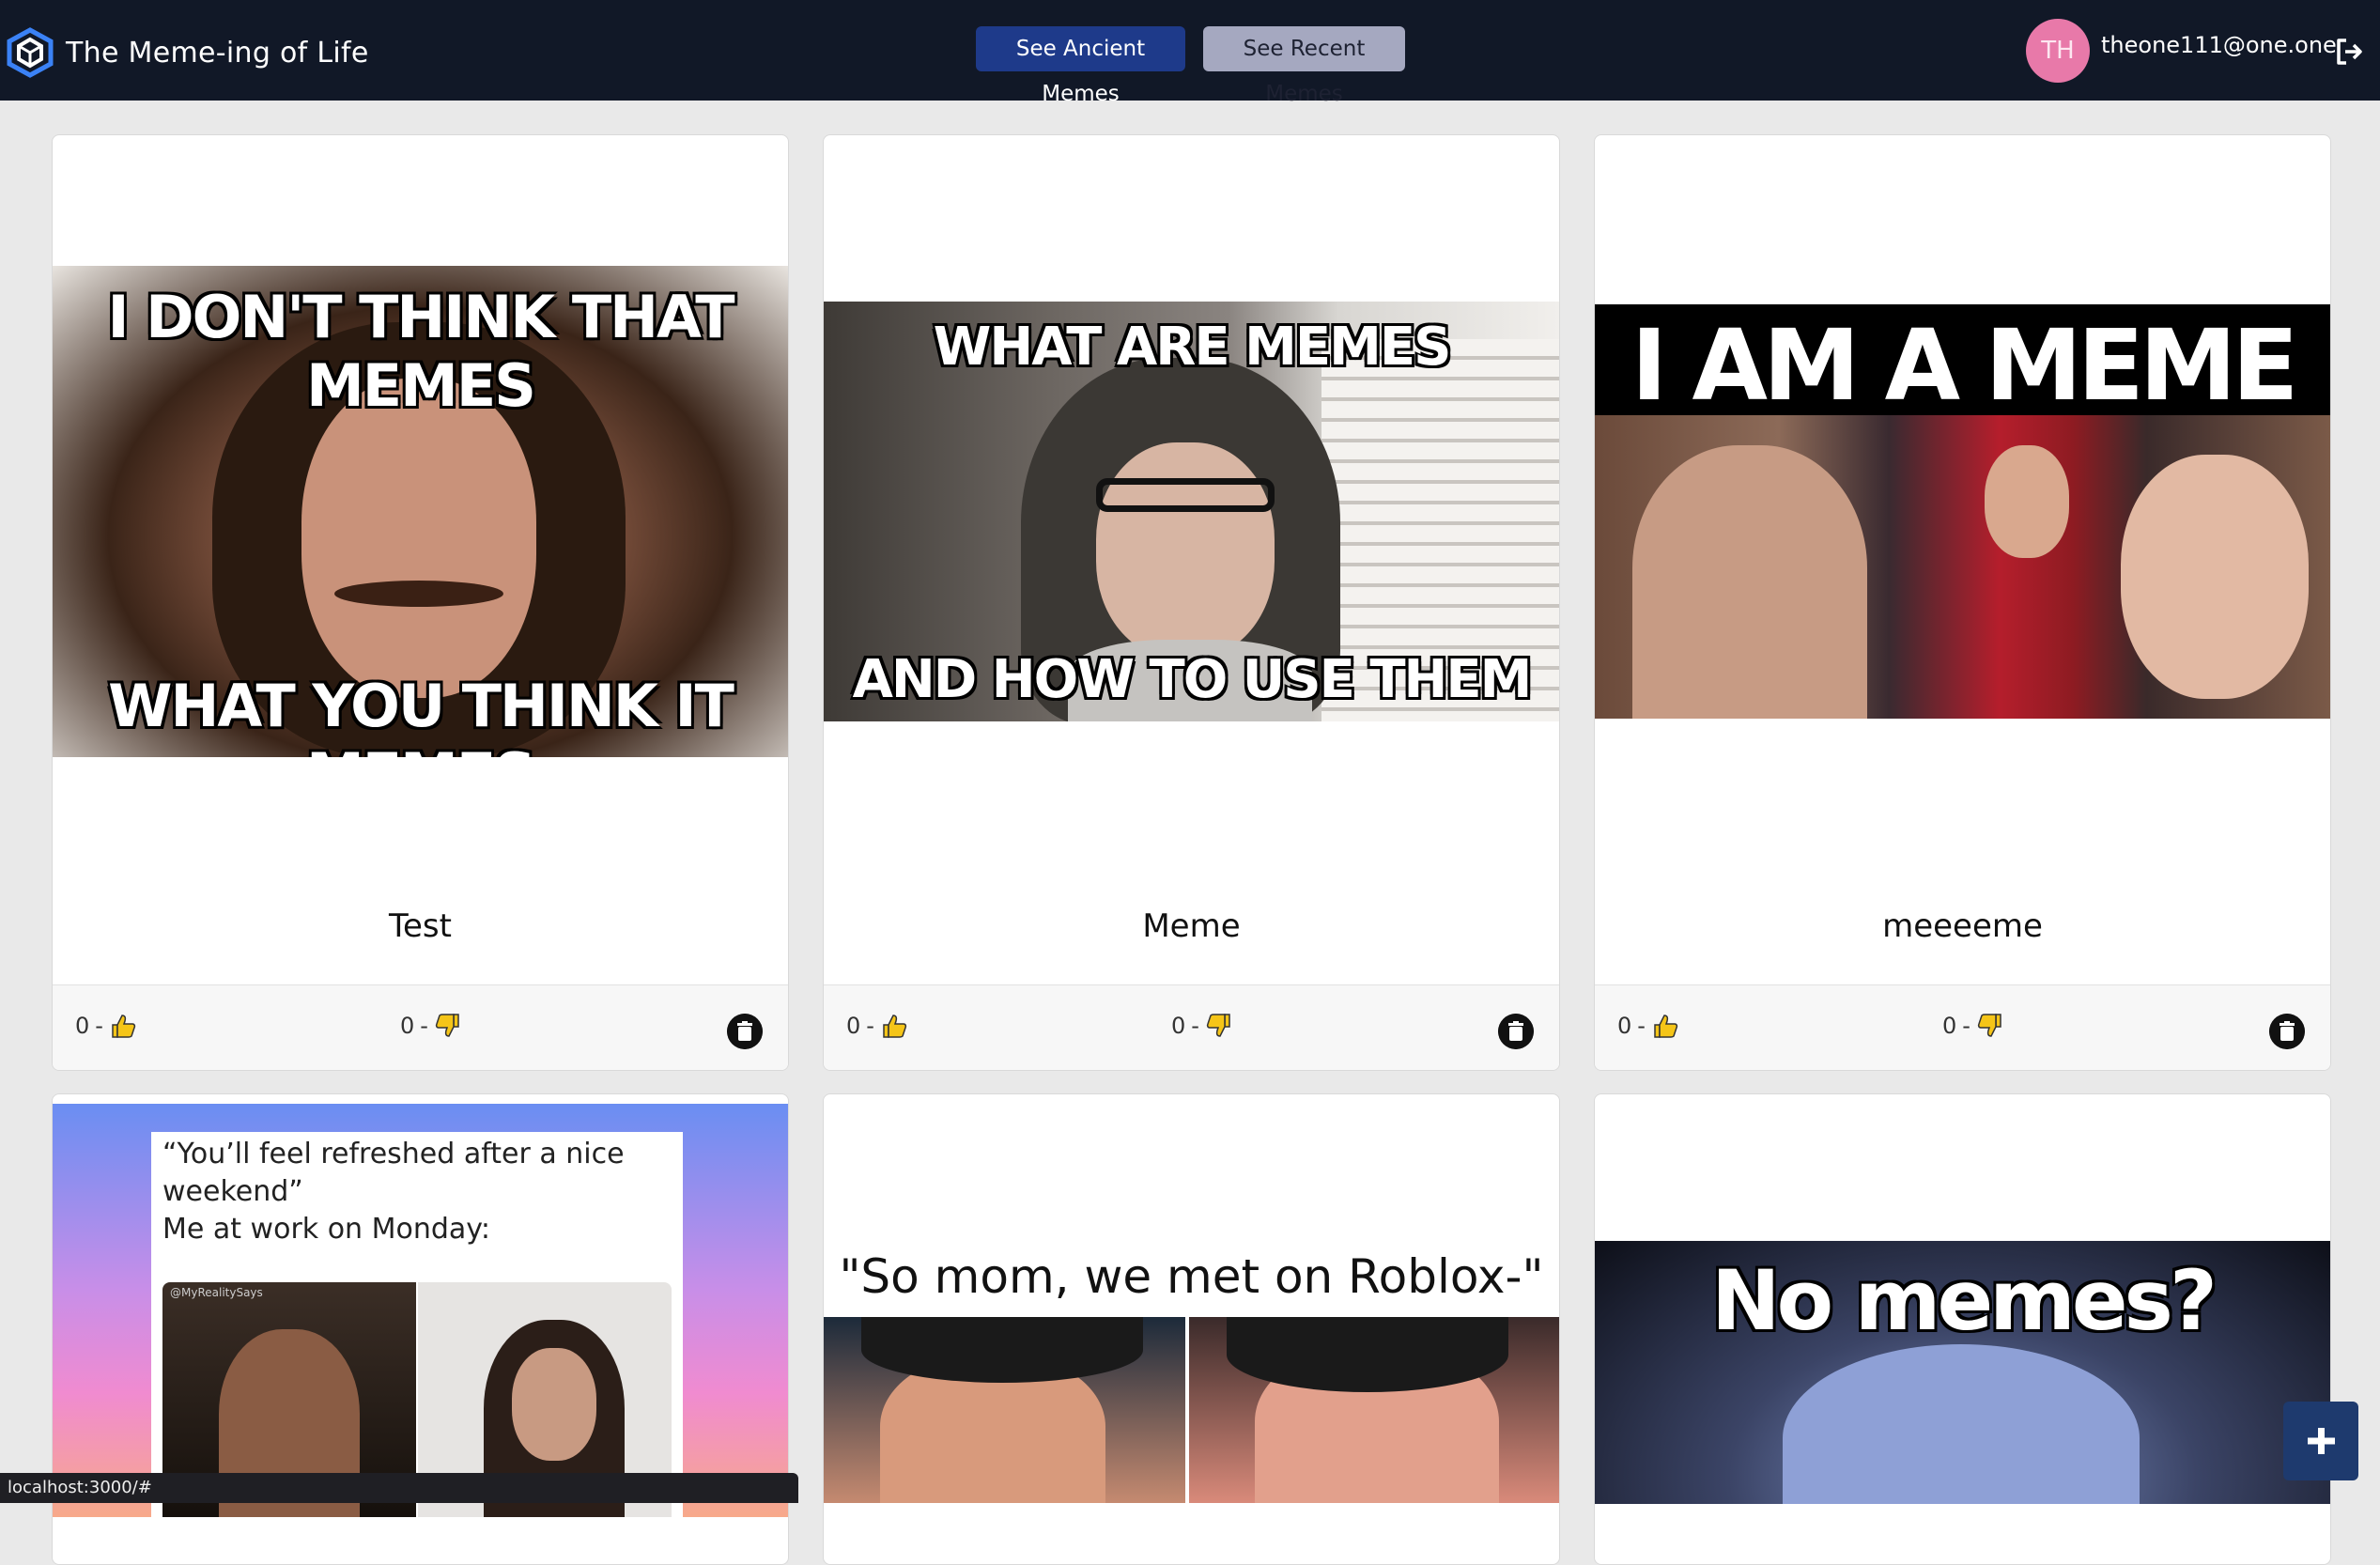 The height and width of the screenshot is (1565, 2380). Describe the element at coordinates (31, 52) in the screenshot. I see `hexagon-cube-icon` at that location.